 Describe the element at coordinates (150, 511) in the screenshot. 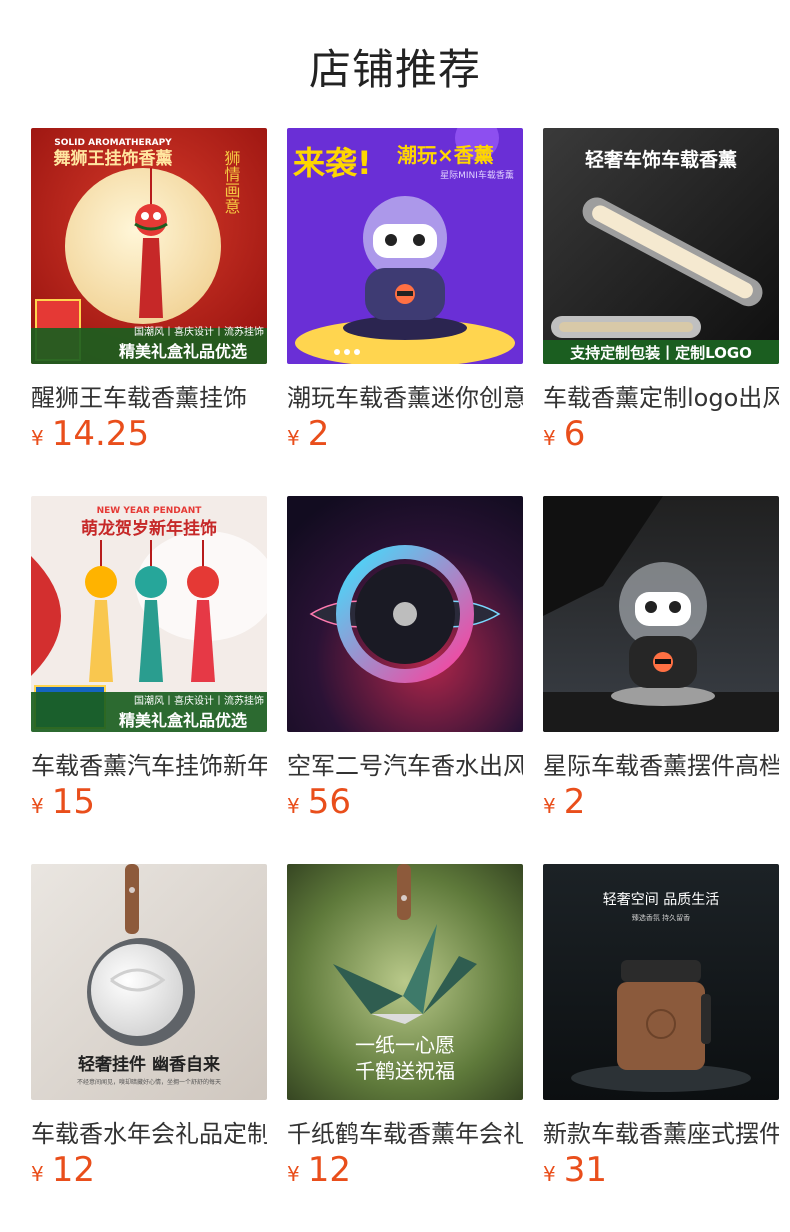

I see `svg-text: NEW YEAR PENDANT` at that location.